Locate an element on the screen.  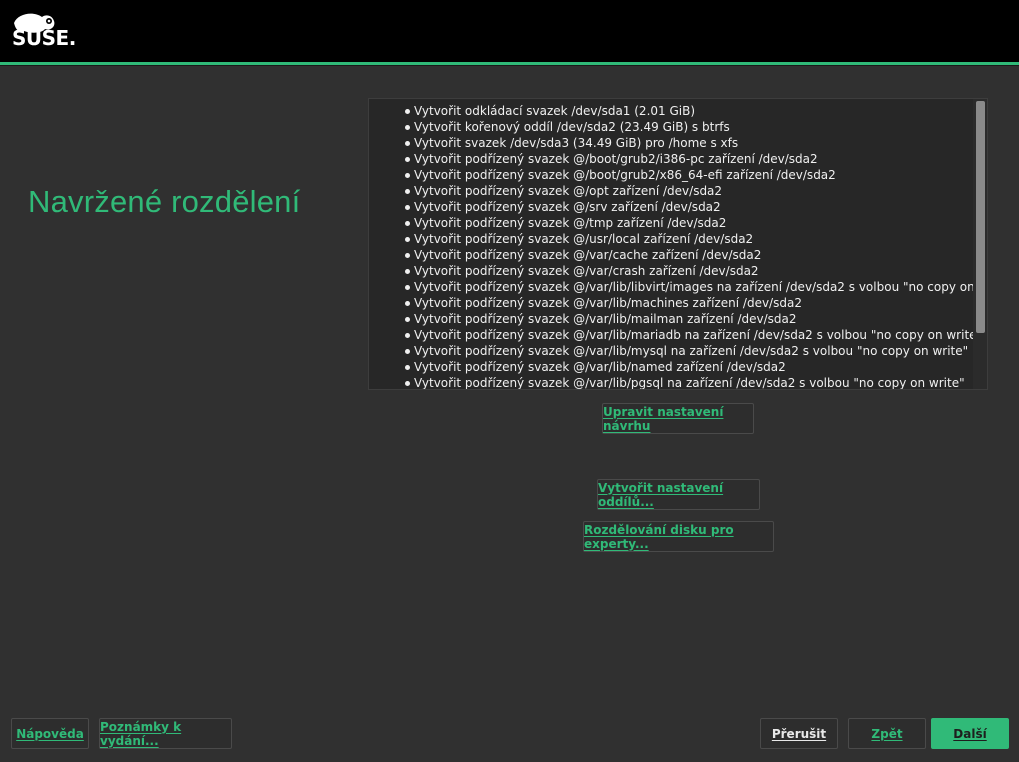
abort-button: Přerušit is located at coordinates (799, 733).